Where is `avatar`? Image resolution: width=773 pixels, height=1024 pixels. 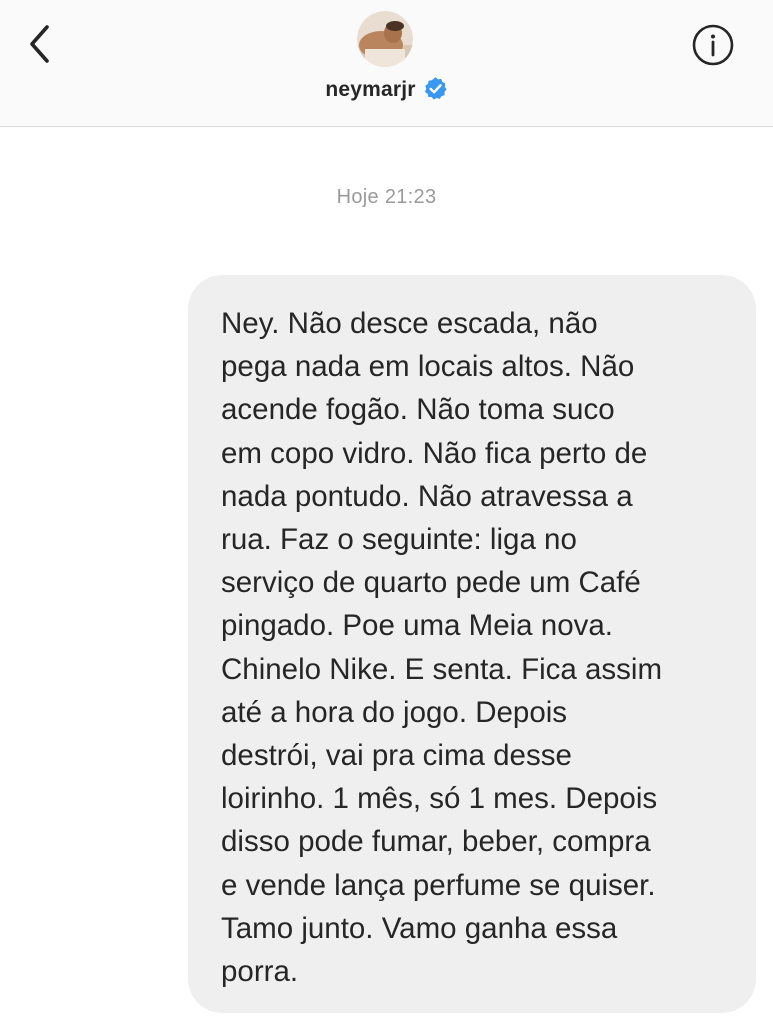
avatar is located at coordinates (385, 39).